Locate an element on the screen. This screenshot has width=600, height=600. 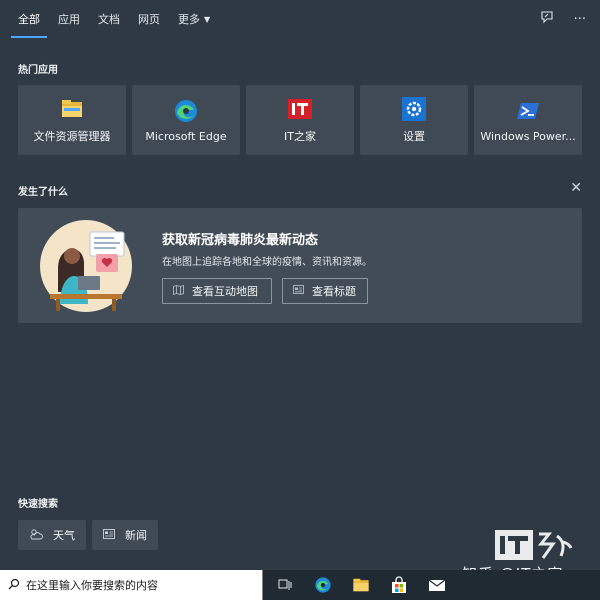
more-icon: ··· is located at coordinates (580, 19).